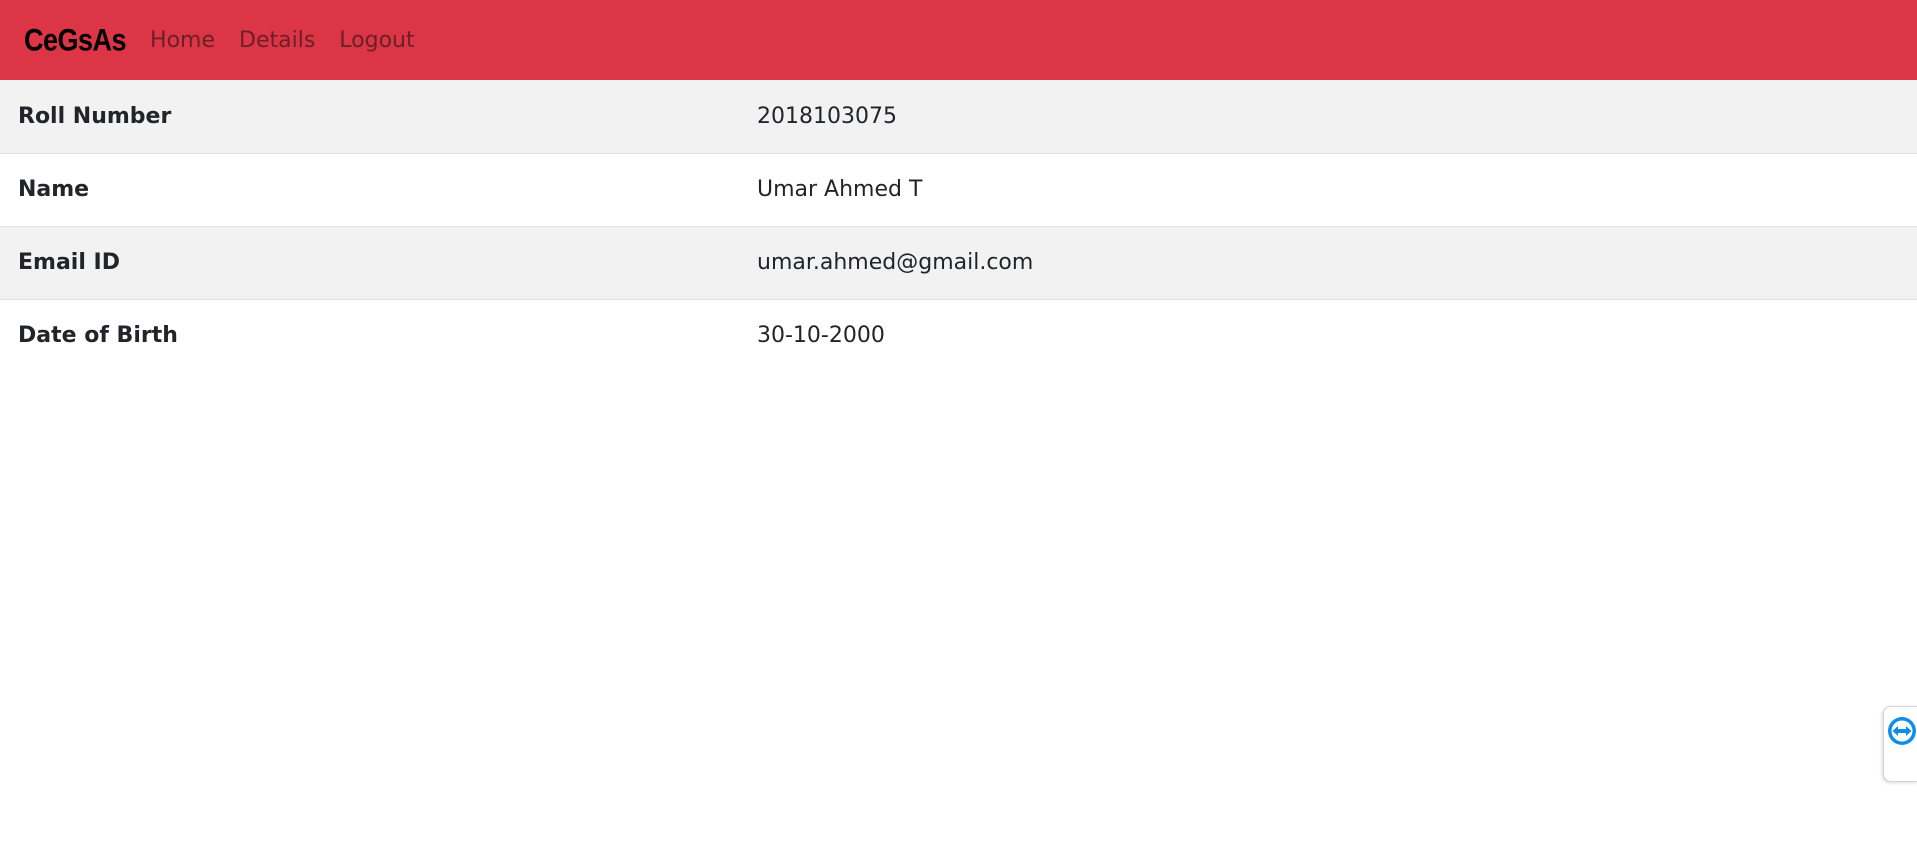 This screenshot has height=858, width=1917. What do you see at coordinates (1902, 731) in the screenshot?
I see `teamviewer-icon` at bounding box center [1902, 731].